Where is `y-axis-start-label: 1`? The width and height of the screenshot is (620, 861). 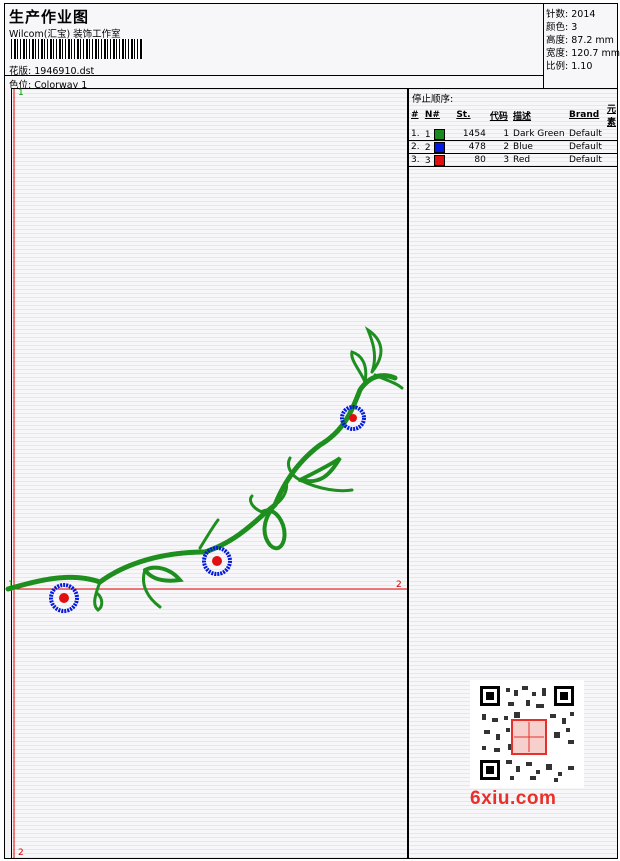
y-axis-start-label: 1 is located at coordinates (21, 93).